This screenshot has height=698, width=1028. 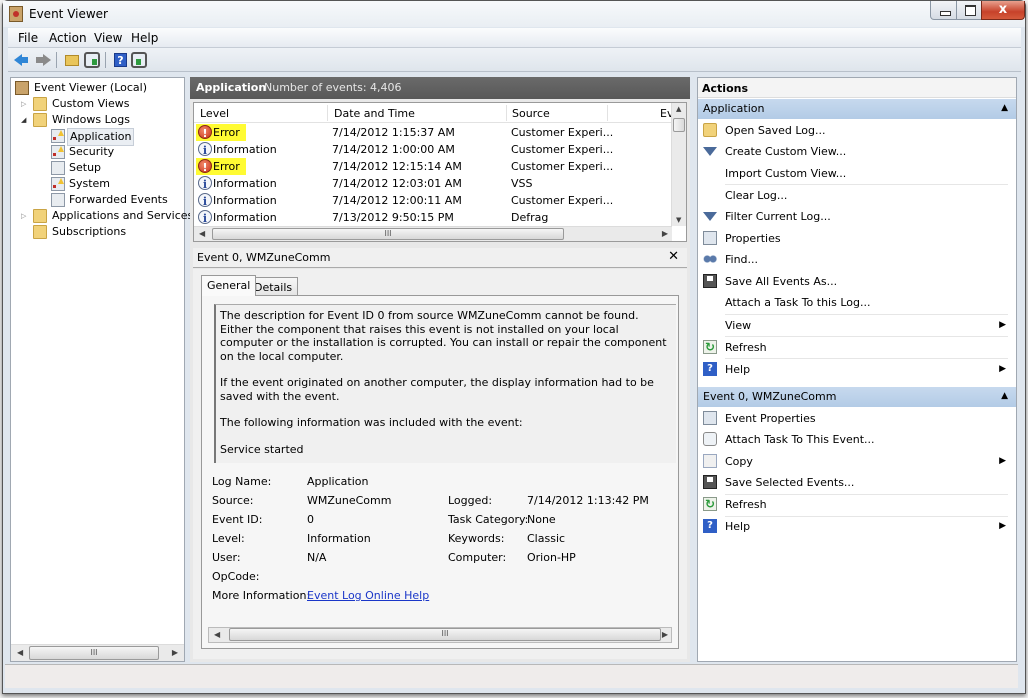 I want to click on filter-icon, so click(x=710, y=216).